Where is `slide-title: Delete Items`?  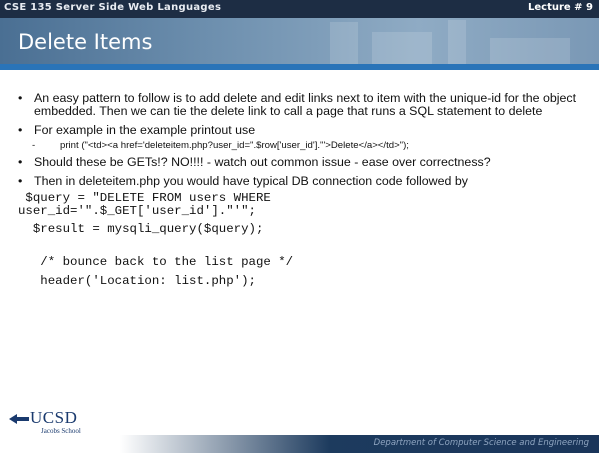 slide-title: Delete Items is located at coordinates (85, 42).